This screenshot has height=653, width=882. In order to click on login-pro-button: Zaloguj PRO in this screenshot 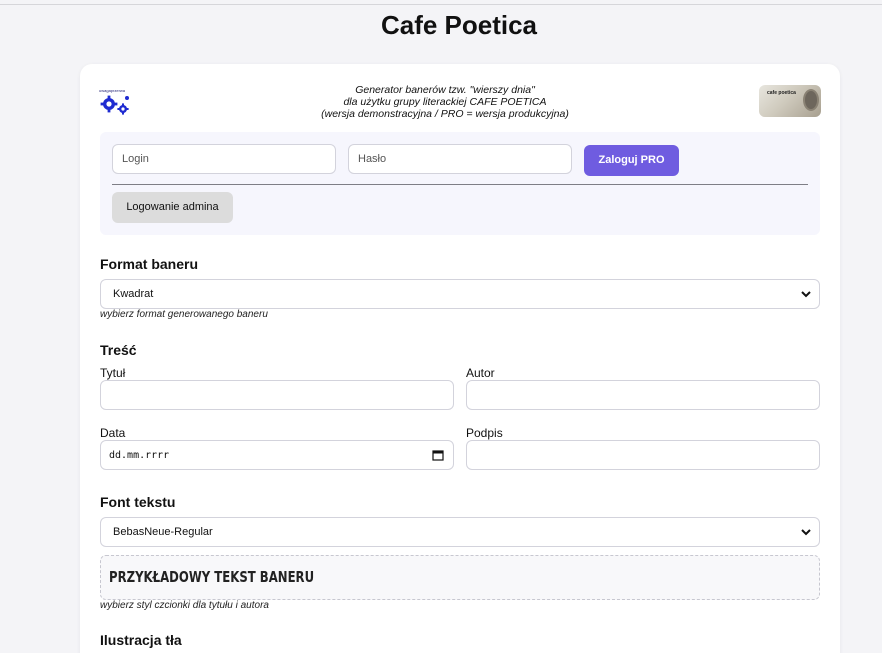, I will do `click(631, 160)`.